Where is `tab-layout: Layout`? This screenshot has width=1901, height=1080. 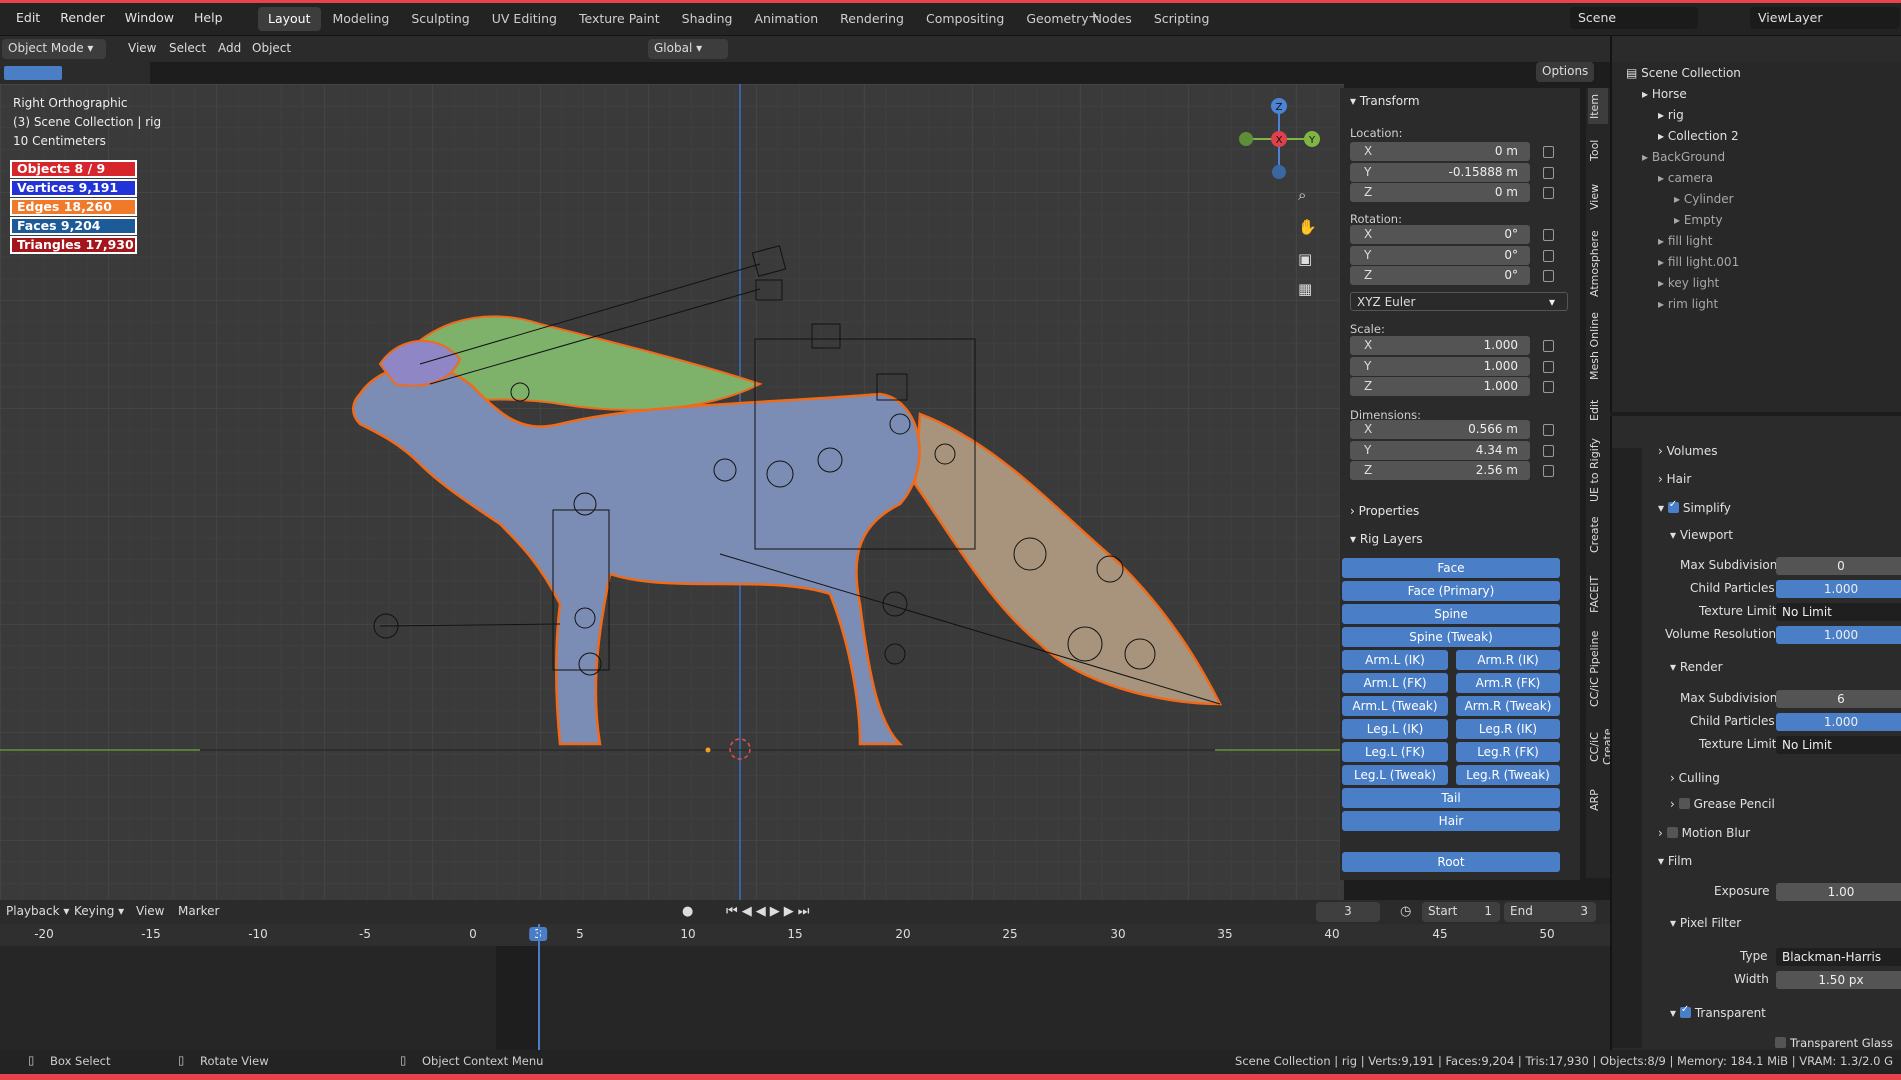
tab-layout: Layout is located at coordinates (289, 19).